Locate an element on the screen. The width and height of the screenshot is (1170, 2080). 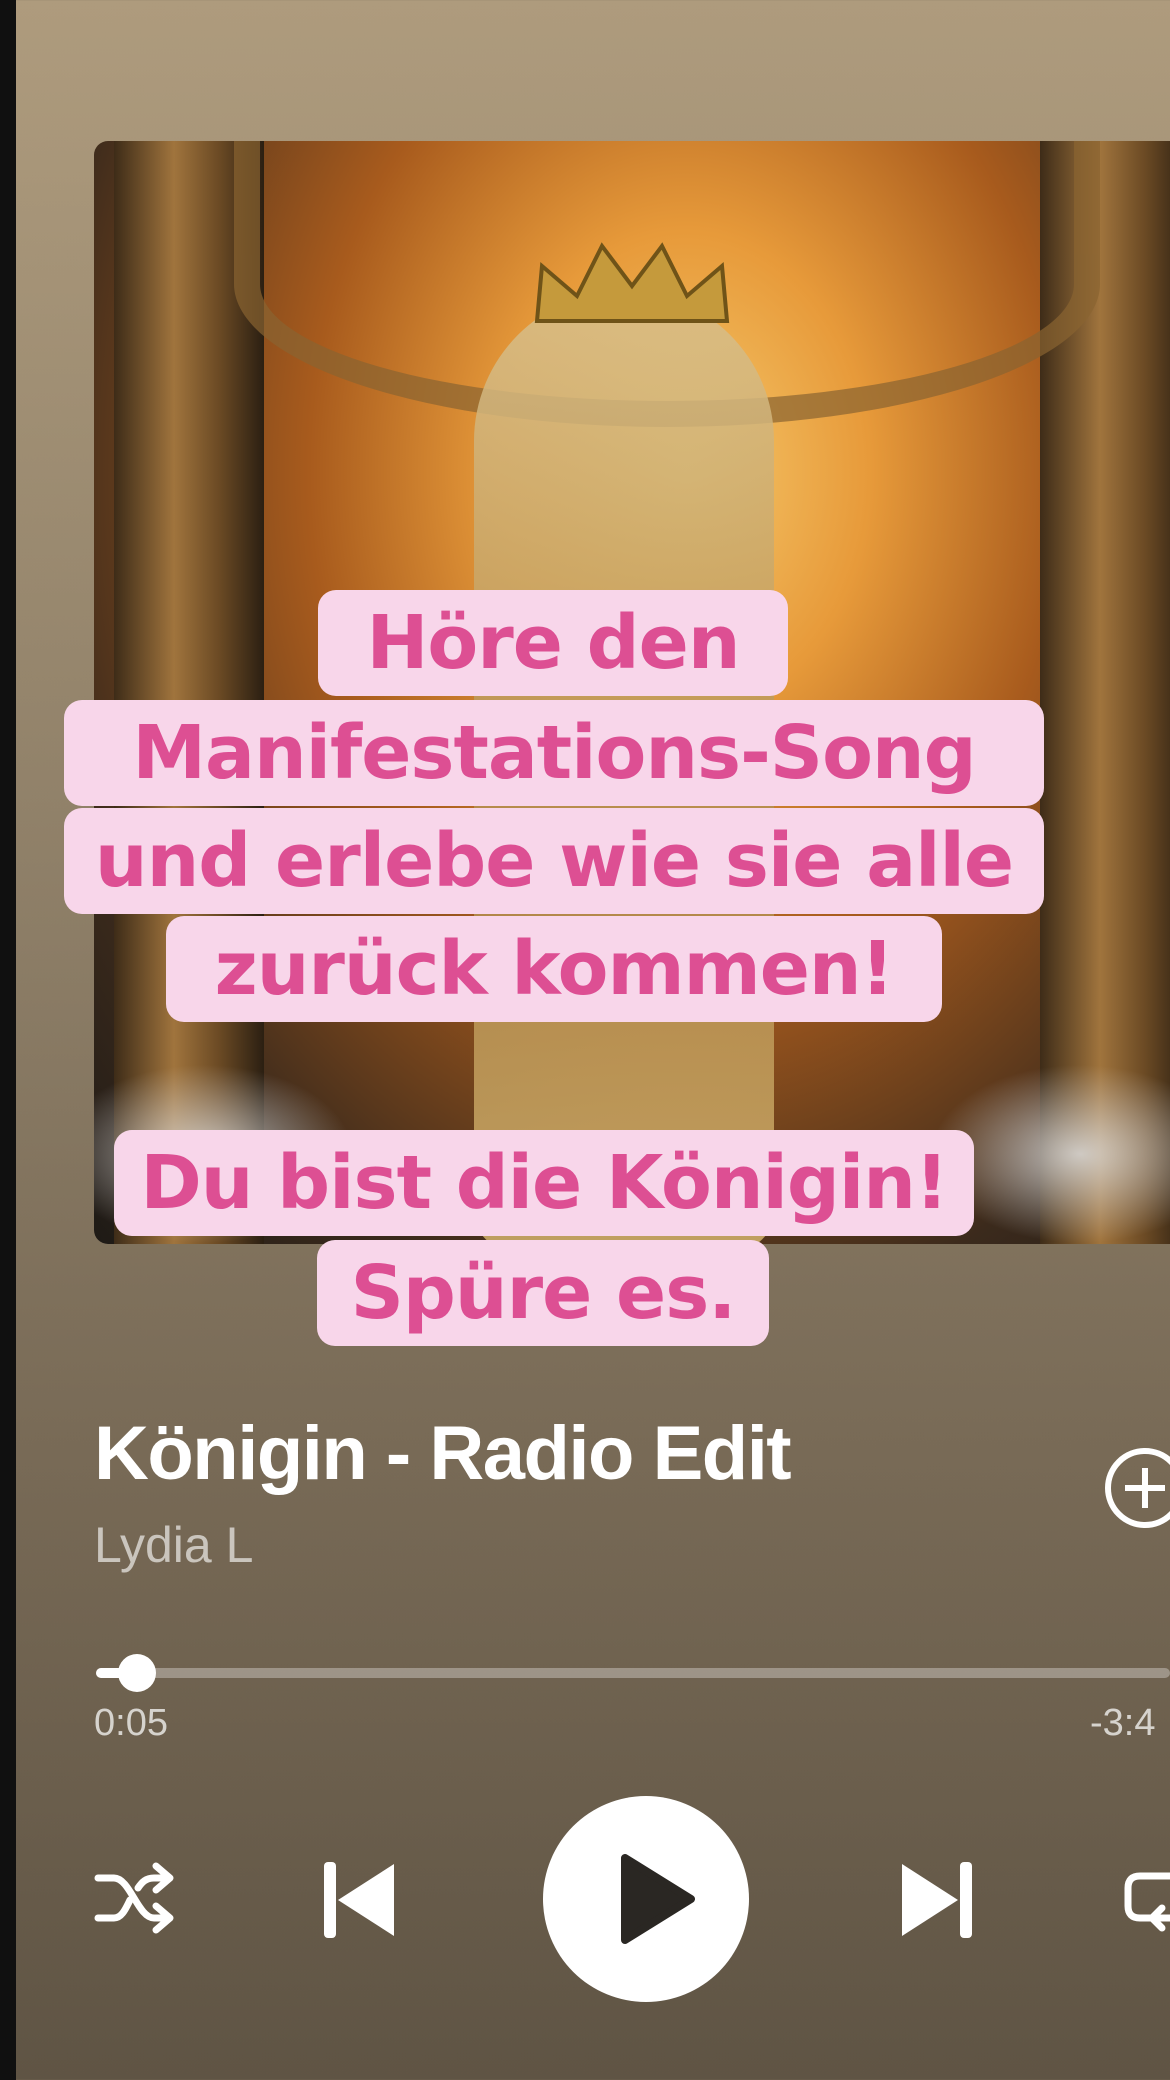
repeat-icon is located at coordinates (1146, 1901).